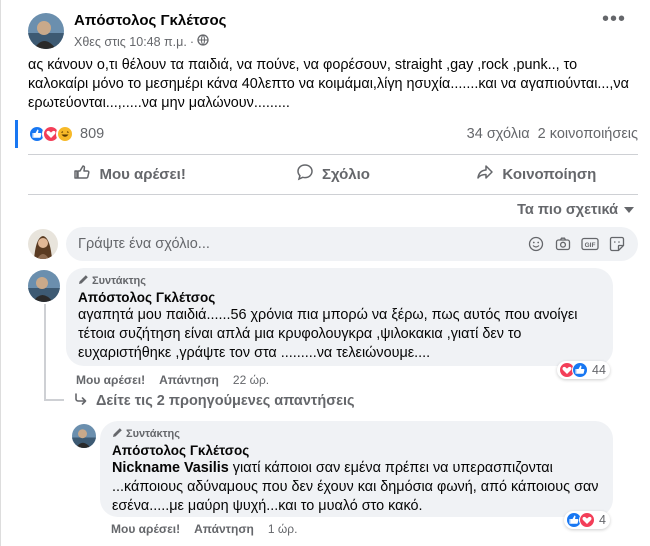 Image resolution: width=650 pixels, height=546 pixels. I want to click on comment-sort-dropdown: Τα πιο σχετικά, so click(575, 210).